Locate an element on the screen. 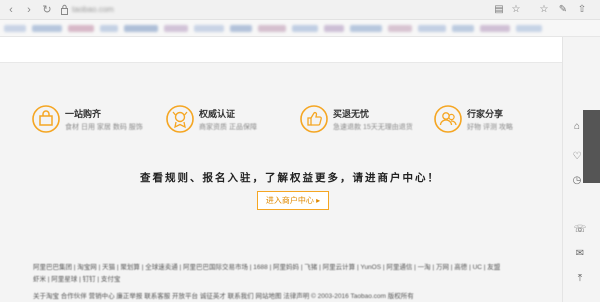  bag-icon is located at coordinates (46, 119).